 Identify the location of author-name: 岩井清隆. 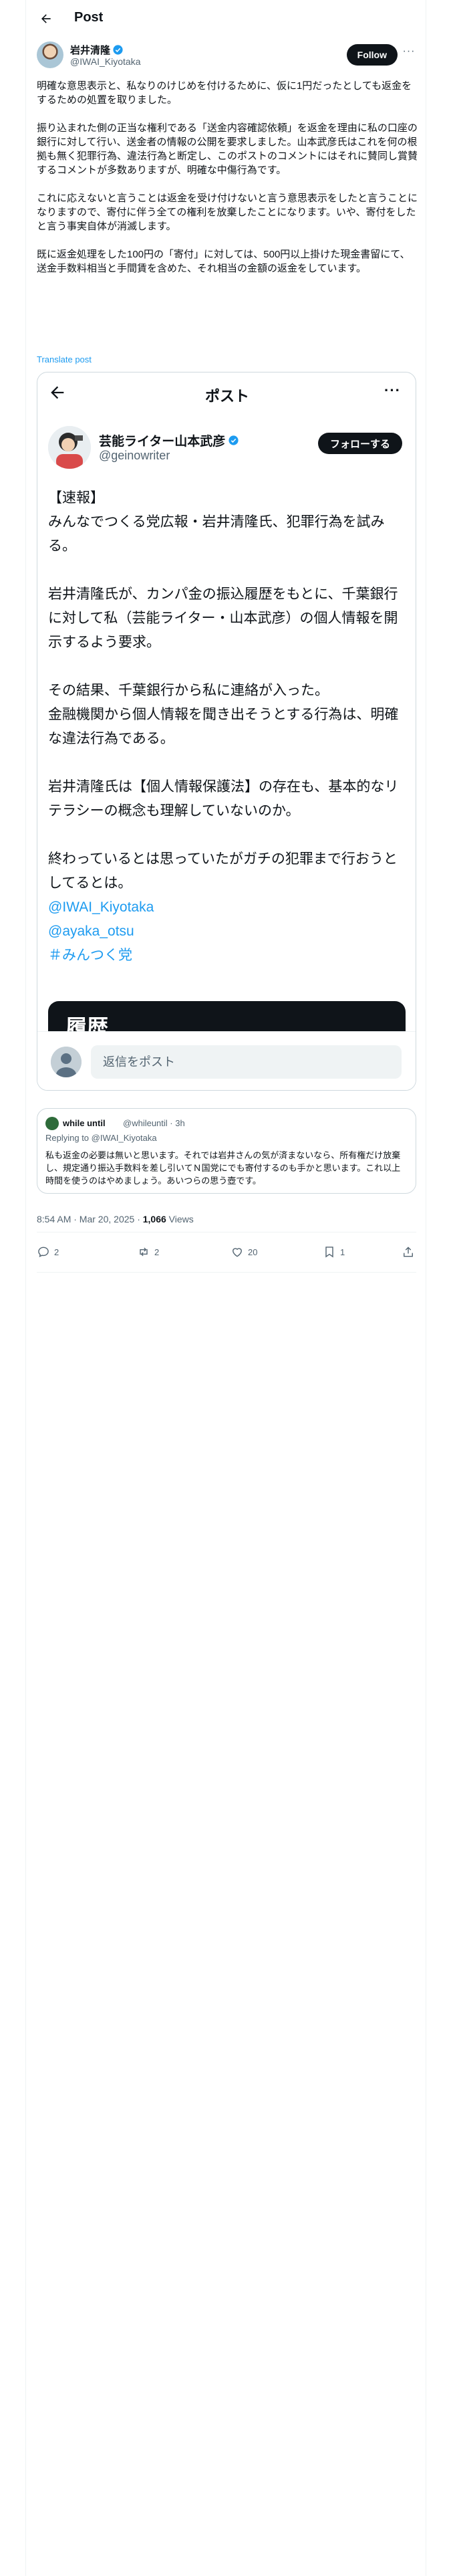
(90, 50).